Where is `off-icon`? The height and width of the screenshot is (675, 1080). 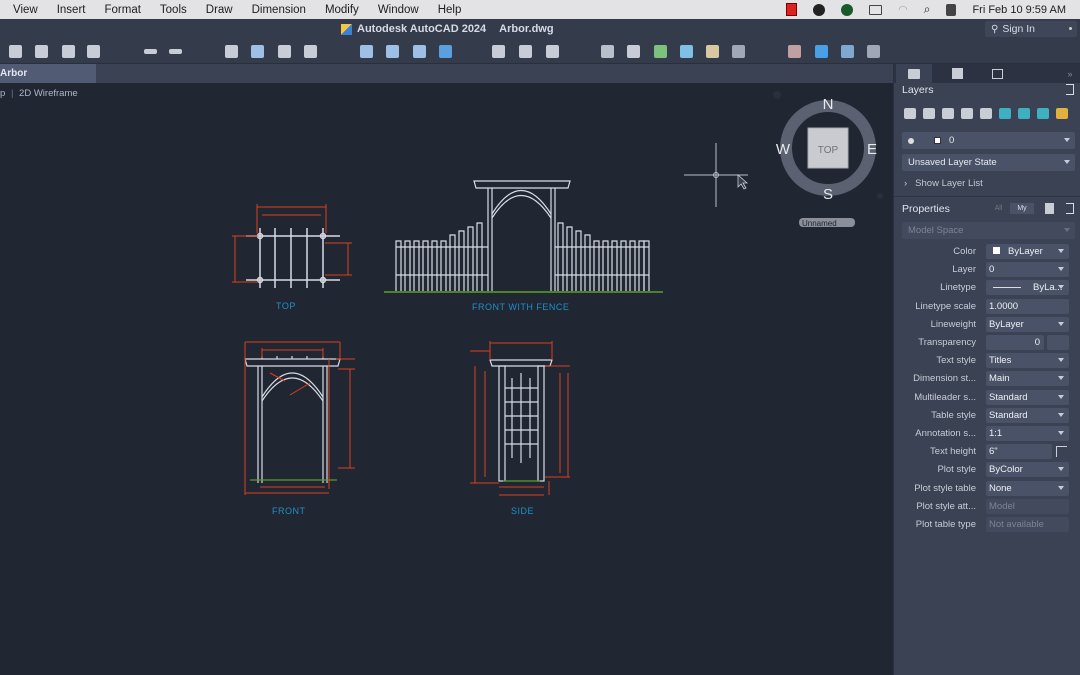 off-icon is located at coordinates (1024, 113).